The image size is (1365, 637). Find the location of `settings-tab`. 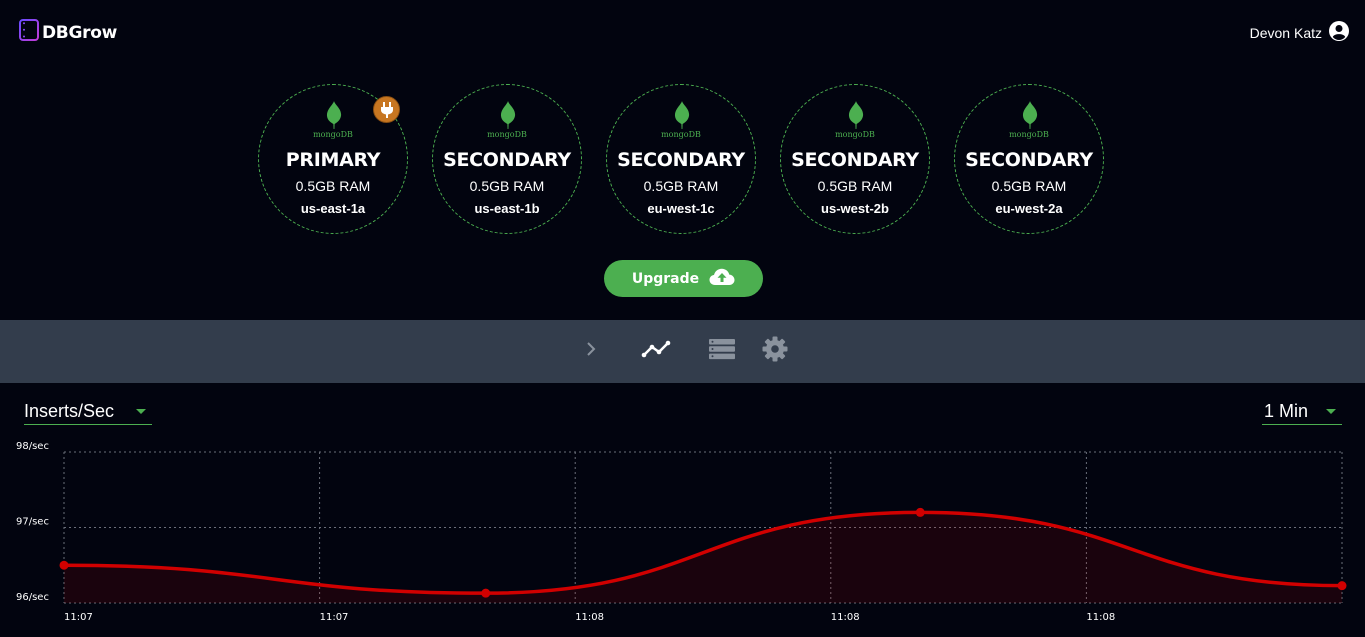

settings-tab is located at coordinates (775, 351).